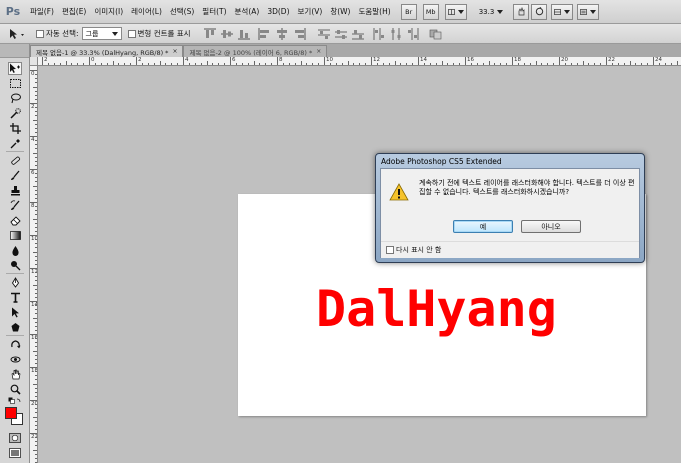 Image resolution: width=681 pixels, height=463 pixels. I want to click on tools-panel-grip, so click(14, 51).